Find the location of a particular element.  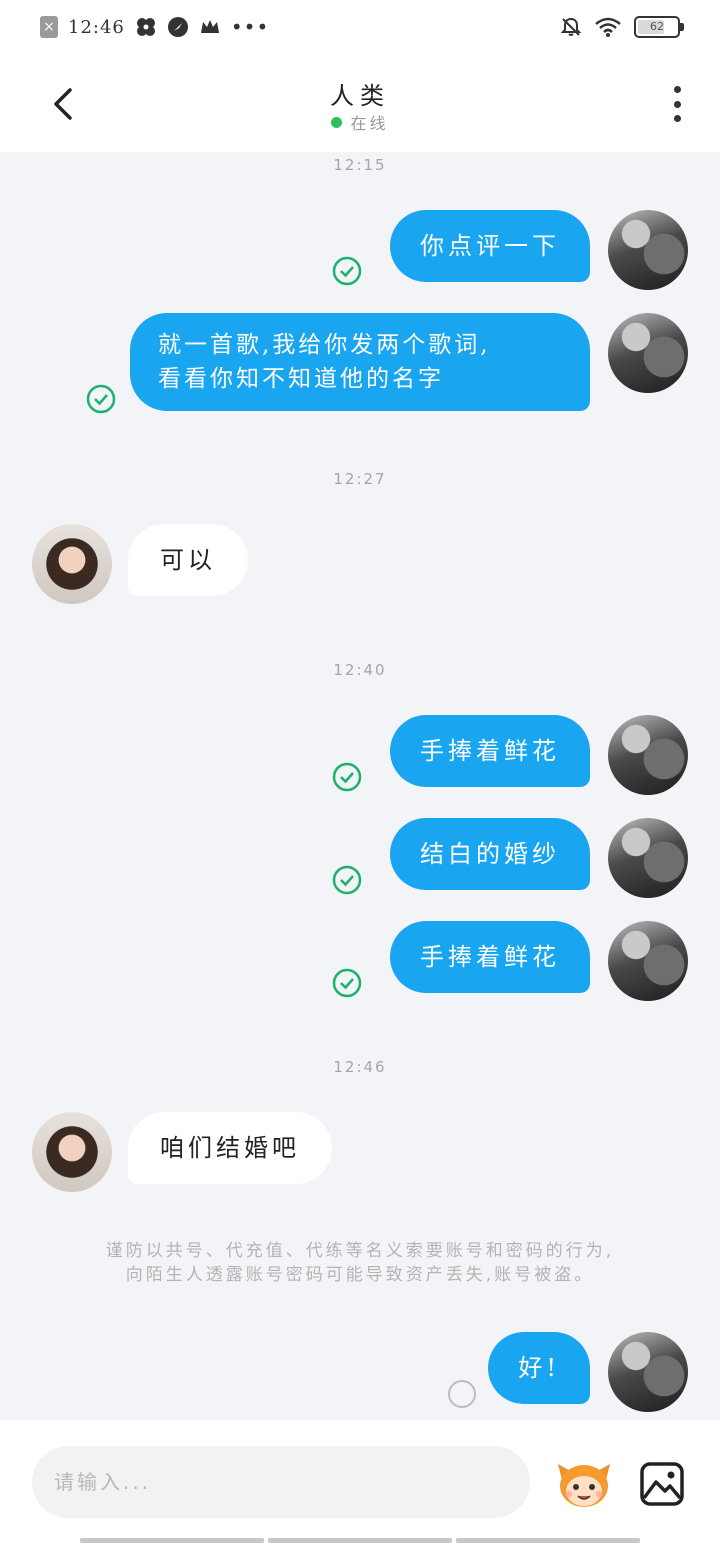

image-gallery-icon is located at coordinates (662, 1484).